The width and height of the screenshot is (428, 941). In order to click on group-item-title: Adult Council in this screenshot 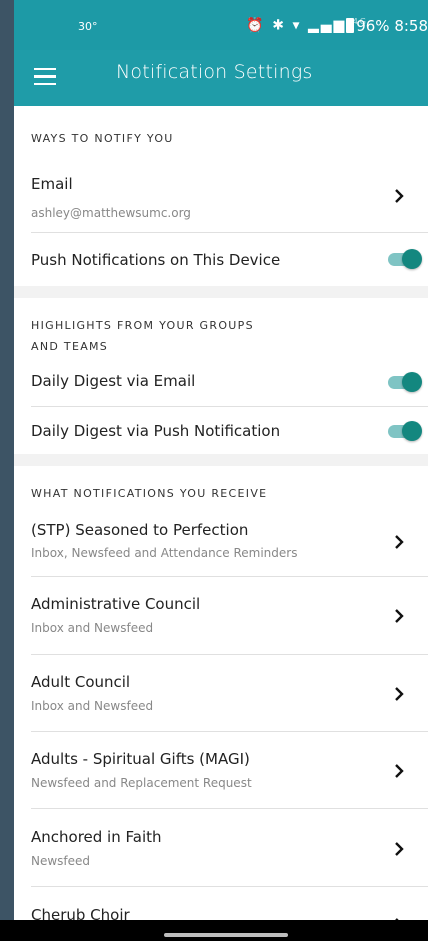, I will do `click(81, 682)`.